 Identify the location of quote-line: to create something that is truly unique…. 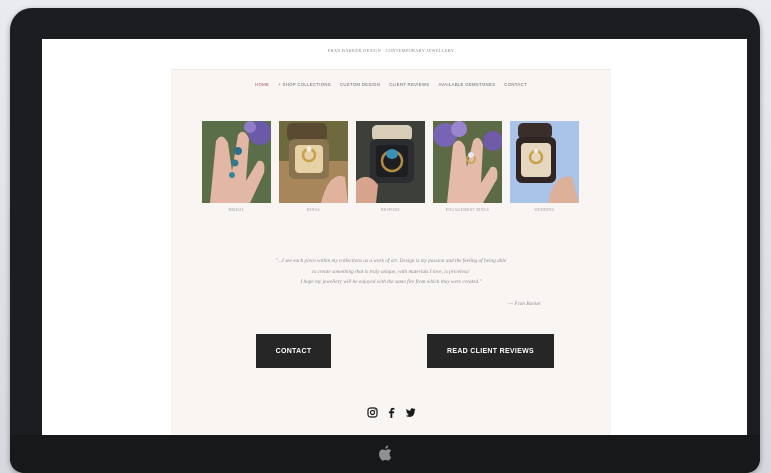
(391, 271).